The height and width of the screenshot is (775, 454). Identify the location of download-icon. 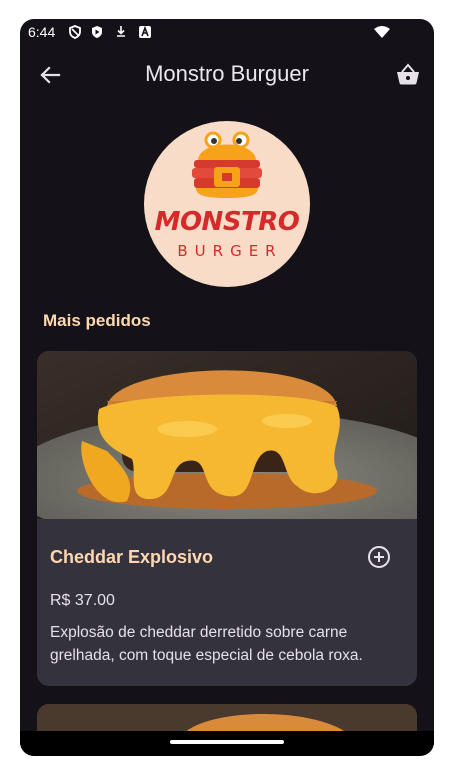
(121, 31).